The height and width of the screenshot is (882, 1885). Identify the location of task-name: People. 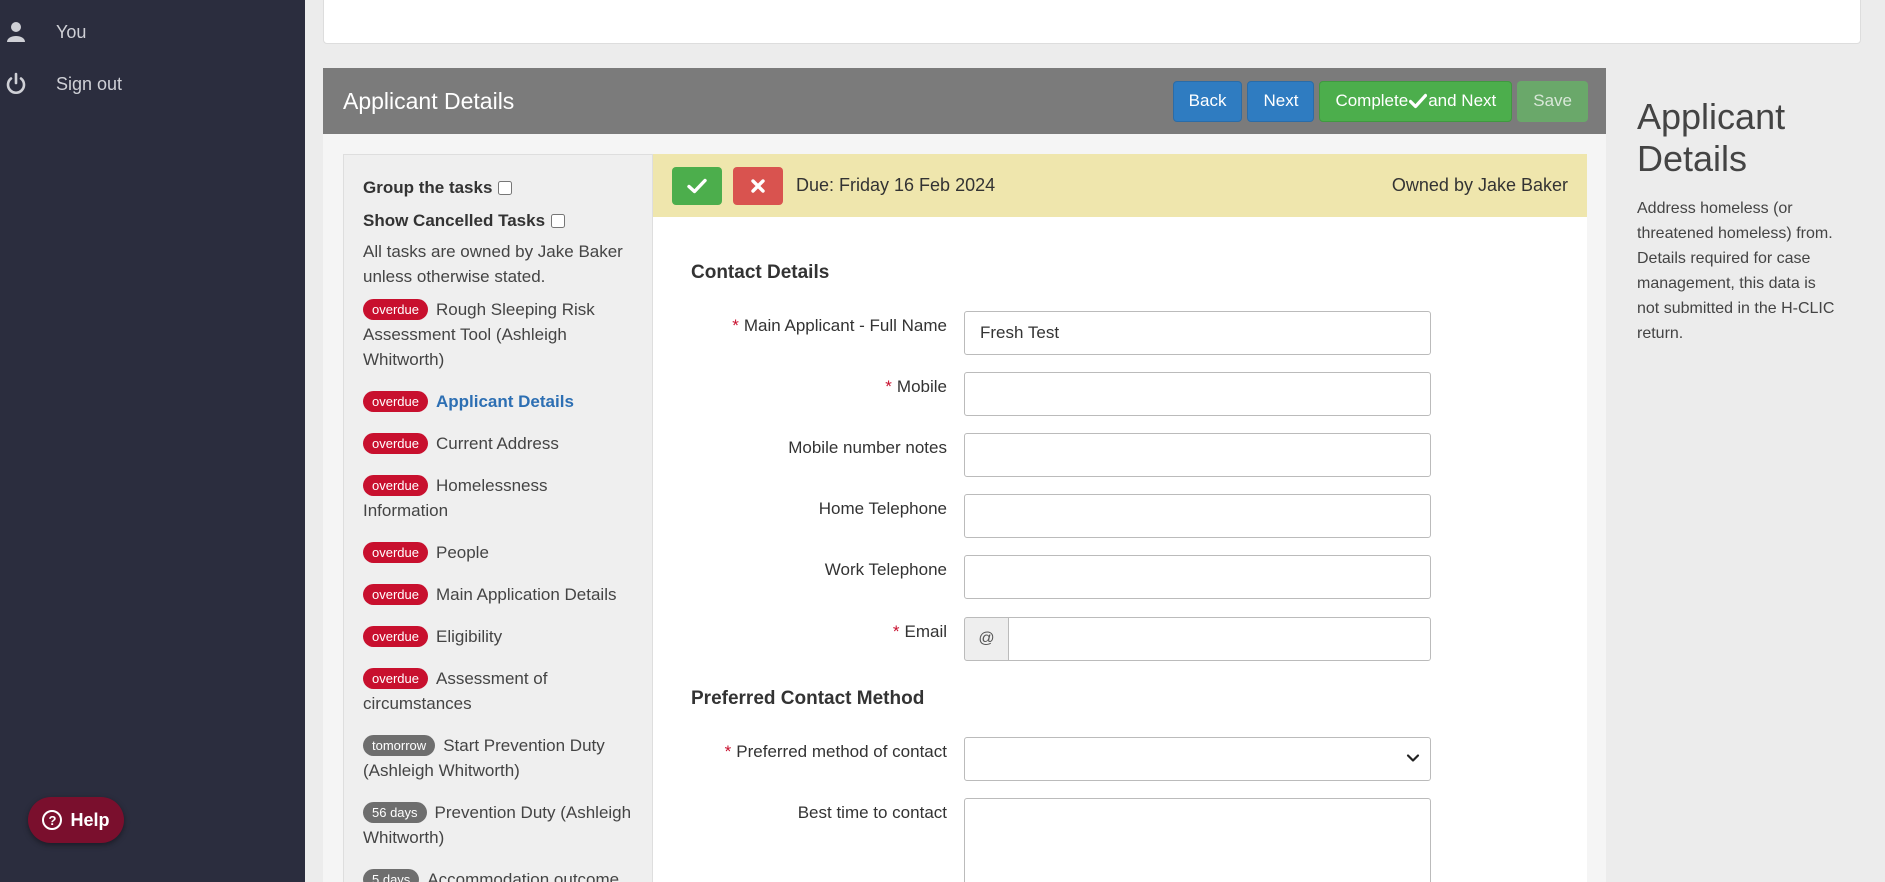
(462, 552).